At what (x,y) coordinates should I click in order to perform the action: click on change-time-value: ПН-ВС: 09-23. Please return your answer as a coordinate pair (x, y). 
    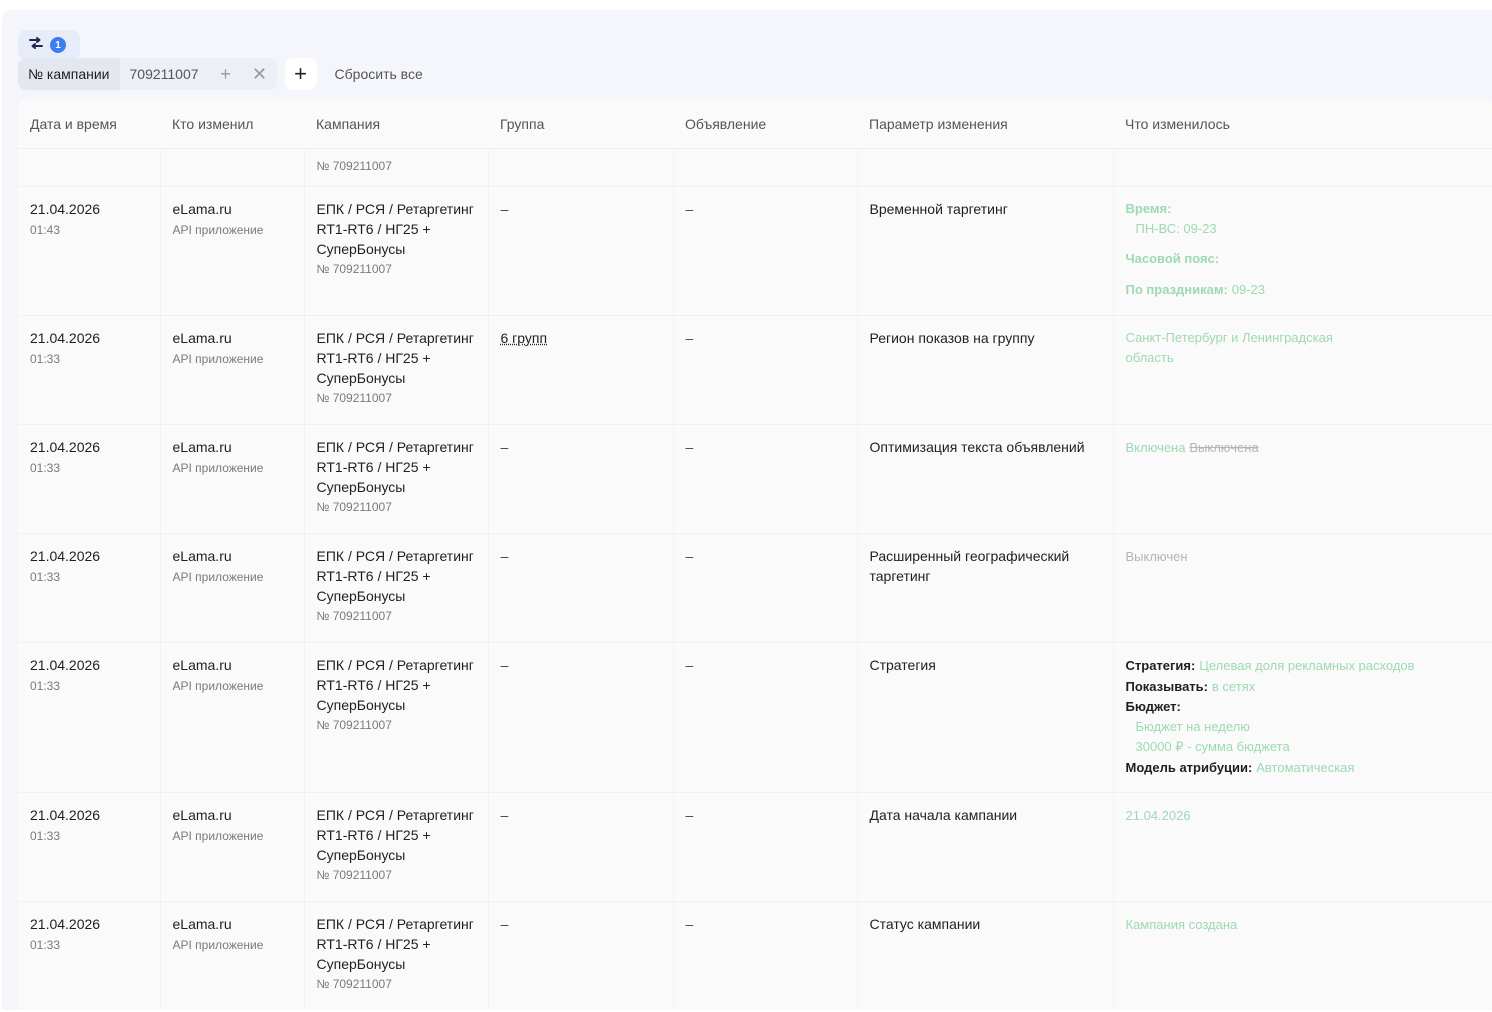
    Looking at the image, I should click on (1176, 228).